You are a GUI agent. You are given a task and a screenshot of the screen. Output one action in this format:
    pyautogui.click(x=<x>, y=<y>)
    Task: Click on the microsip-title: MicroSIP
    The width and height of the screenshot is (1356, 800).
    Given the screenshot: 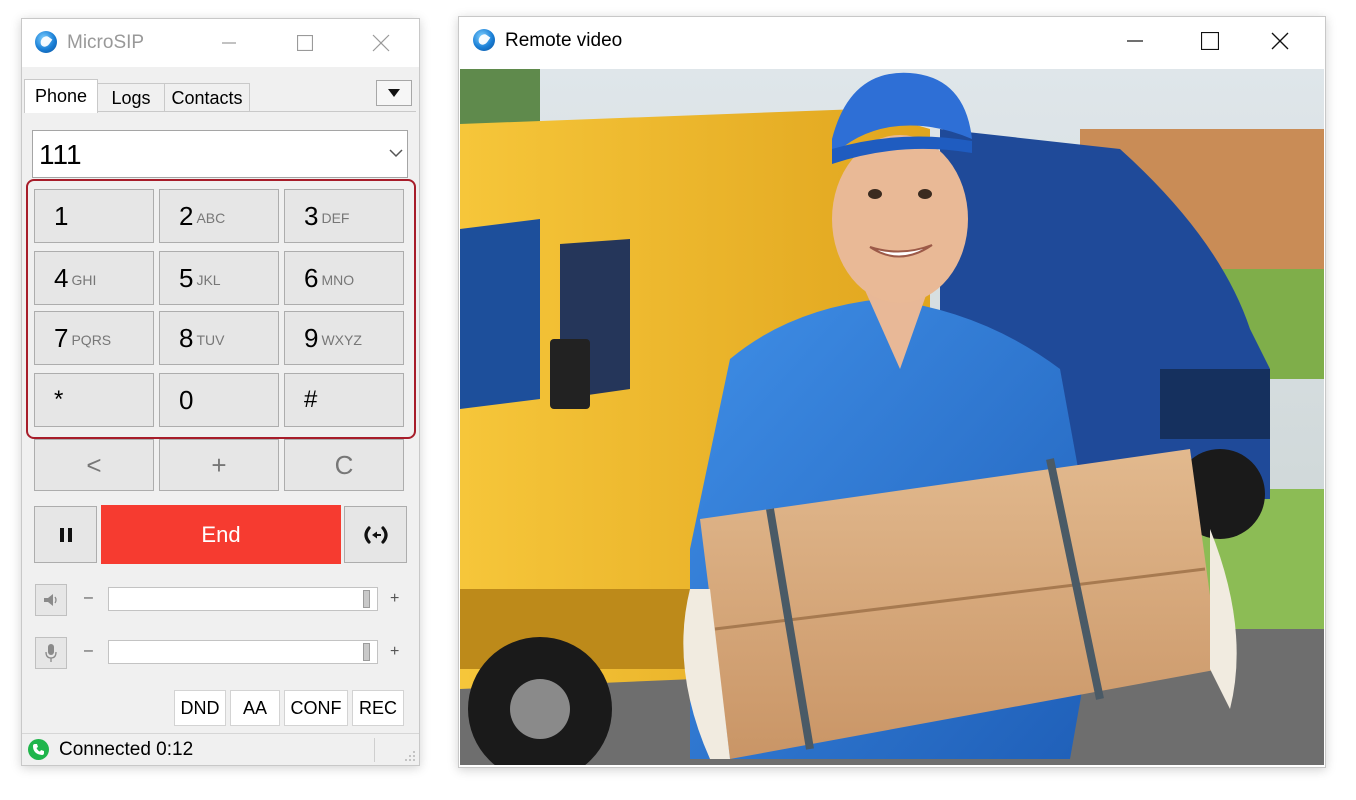 What is the action you would take?
    pyautogui.click(x=106, y=42)
    